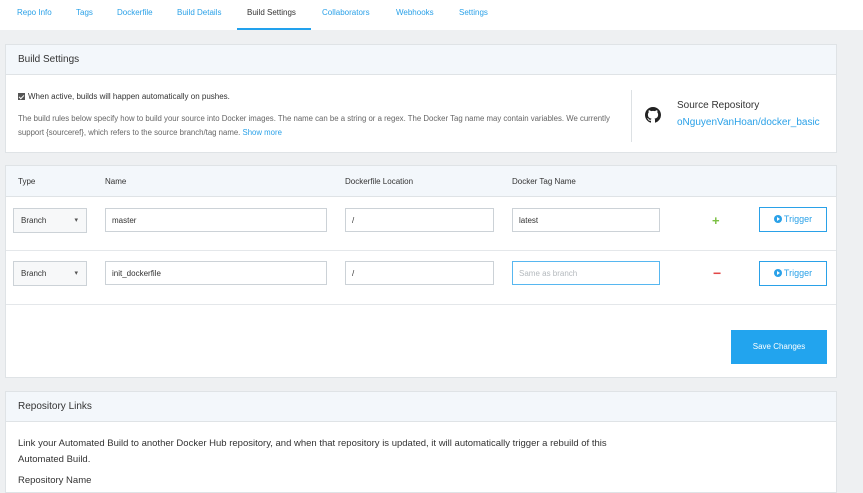 Image resolution: width=863 pixels, height=493 pixels. I want to click on divider, so click(631, 116).